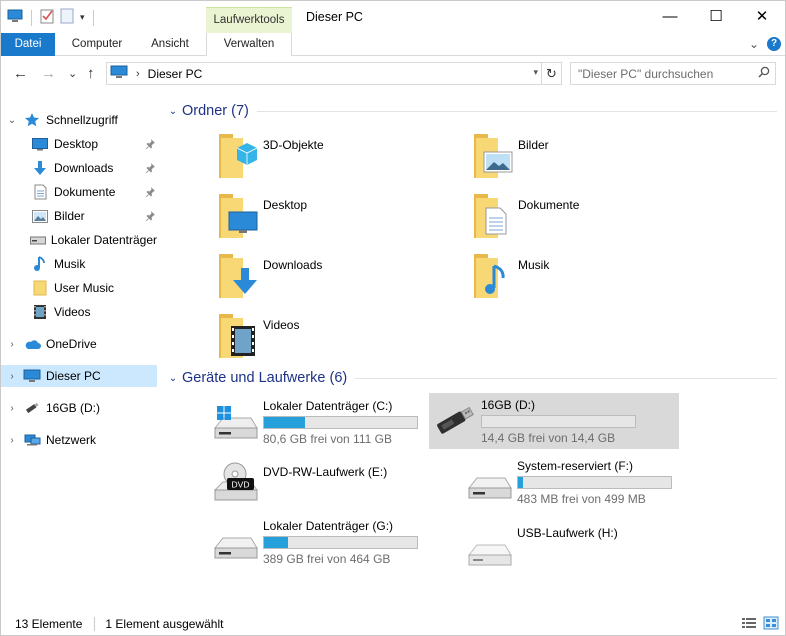 This screenshot has width=786, height=636. I want to click on quick-access-toolbar: ▾, so click(51, 17).